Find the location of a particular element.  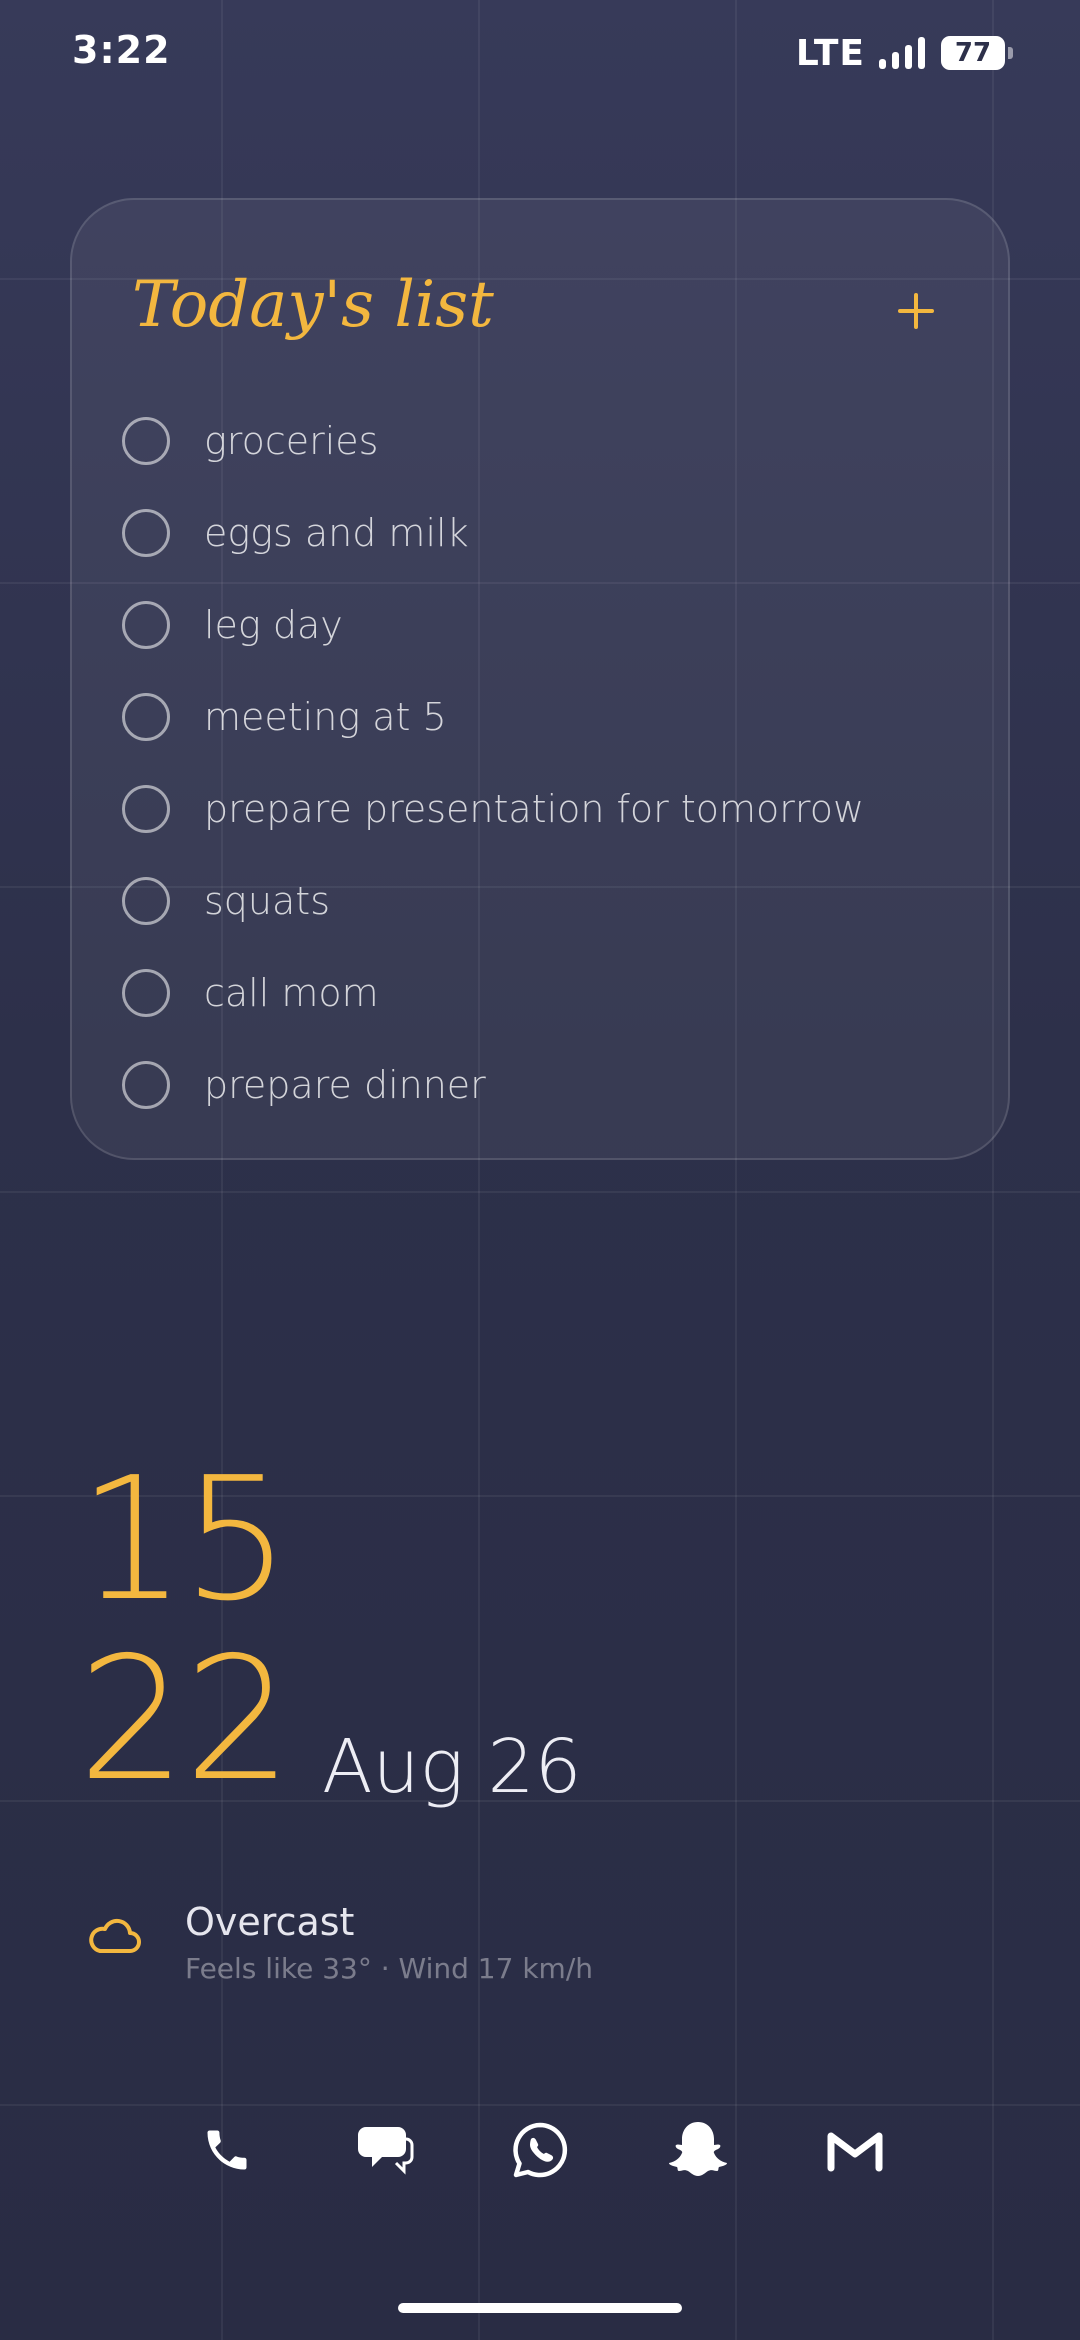

battery-icon: 77 is located at coordinates (977, 53).